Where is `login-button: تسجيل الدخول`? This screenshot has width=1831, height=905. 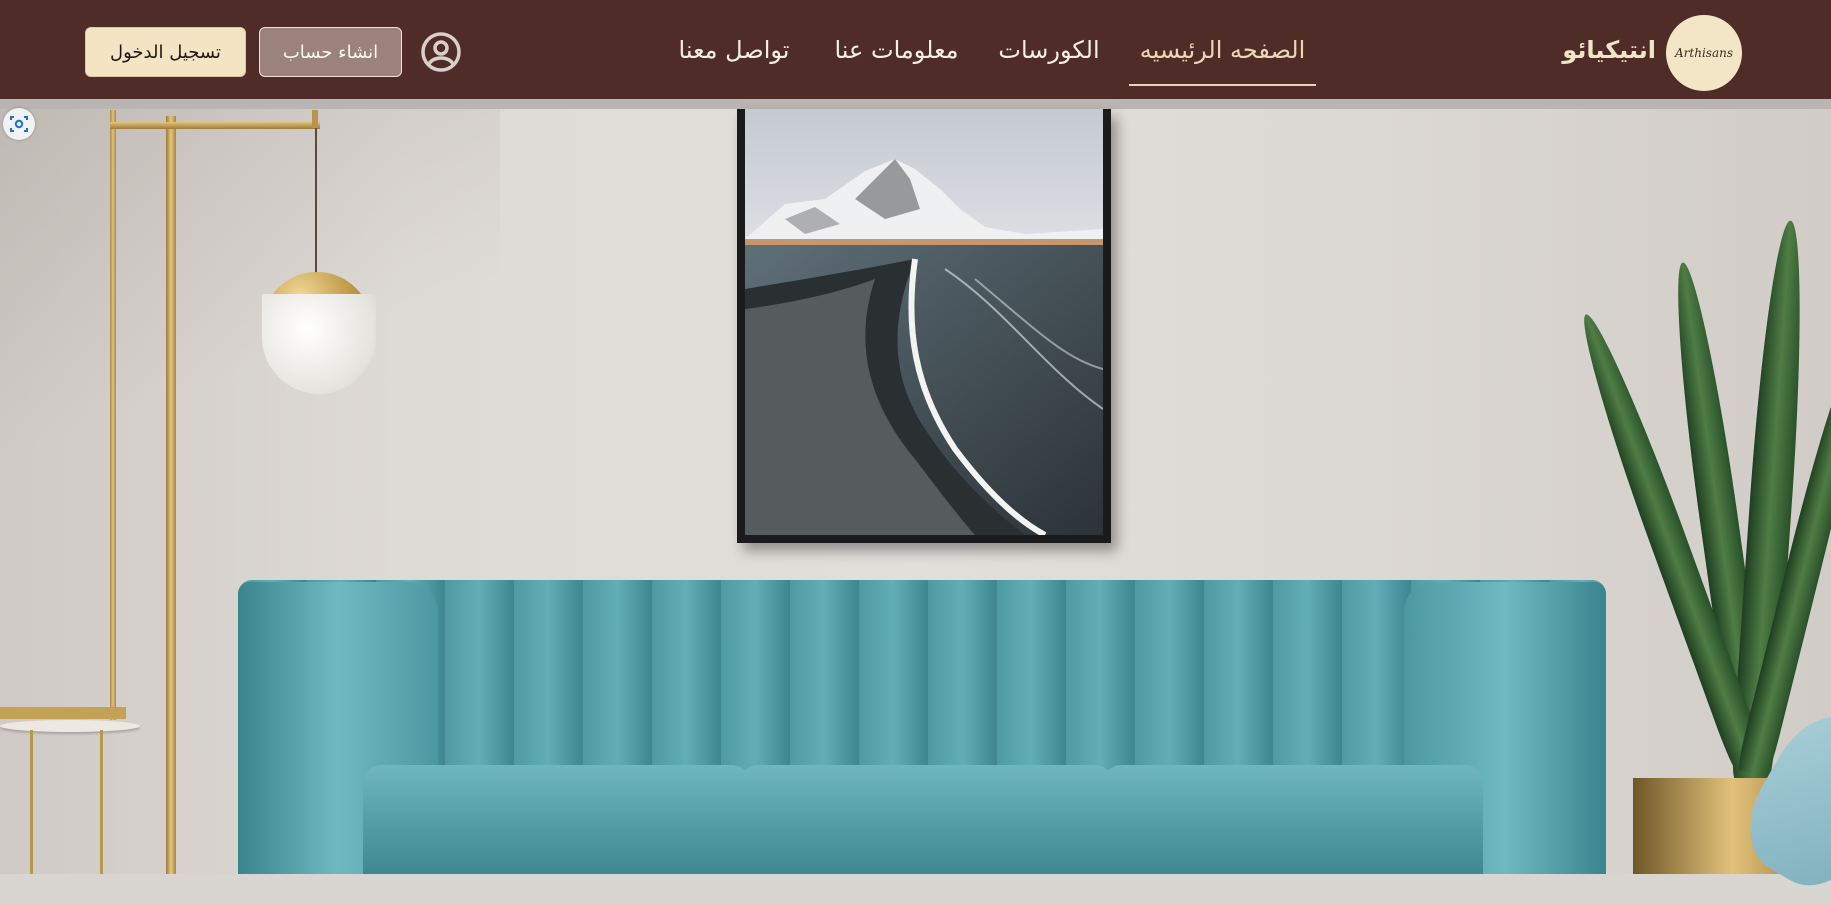
login-button: تسجيل الدخول is located at coordinates (165, 52).